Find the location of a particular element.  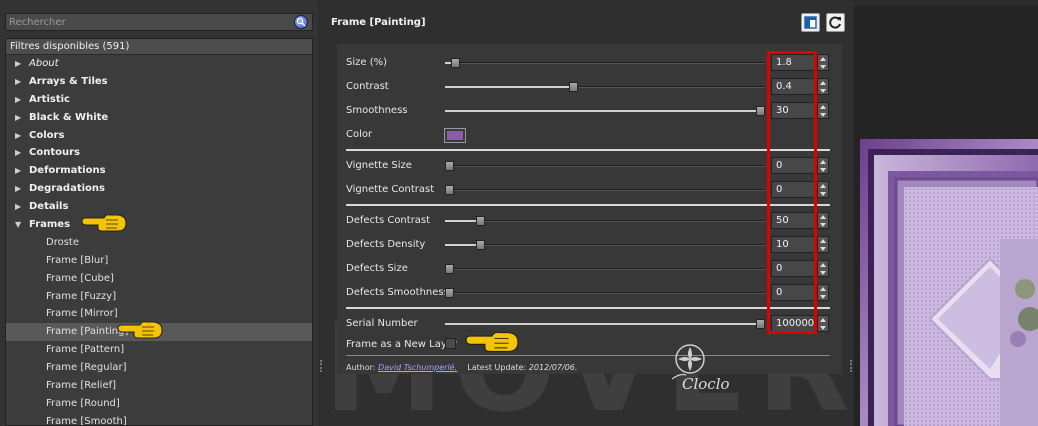

tree-item-frame-regular: Frame [Regular] is located at coordinates (159, 368).